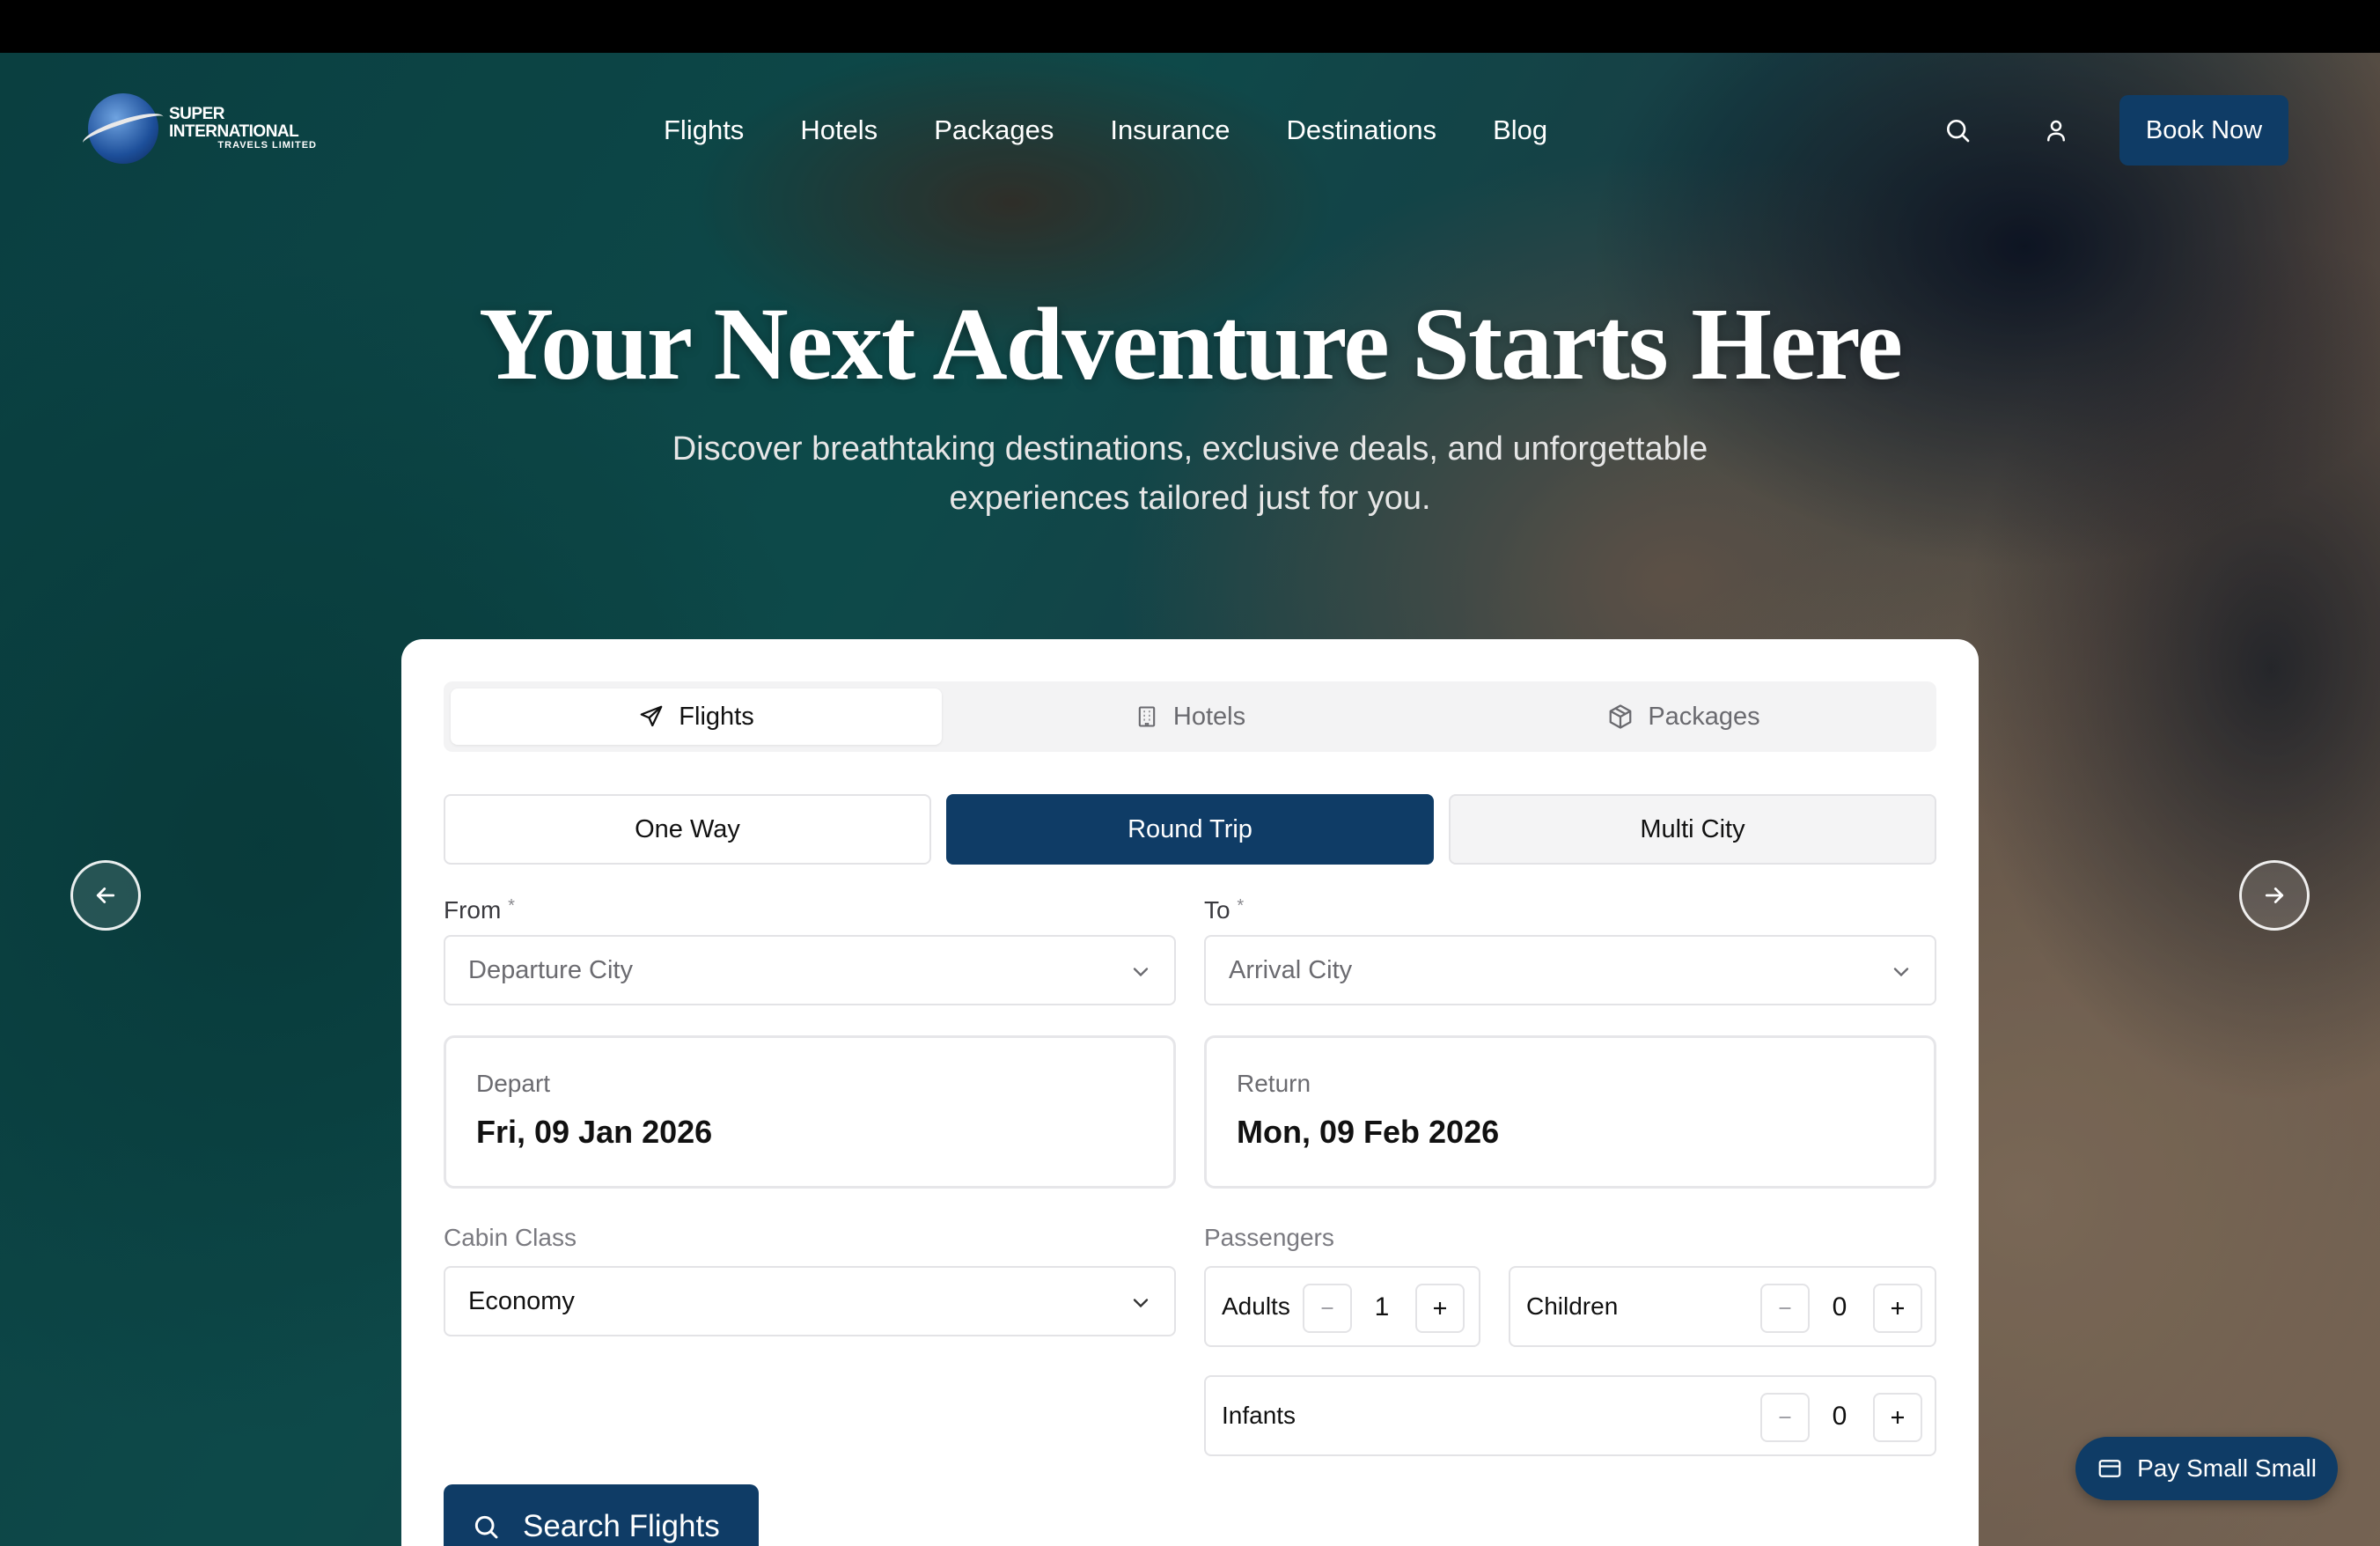 This screenshot has height=1546, width=2380. I want to click on pay-small-small-label: Pay Small Small, so click(2227, 1468).